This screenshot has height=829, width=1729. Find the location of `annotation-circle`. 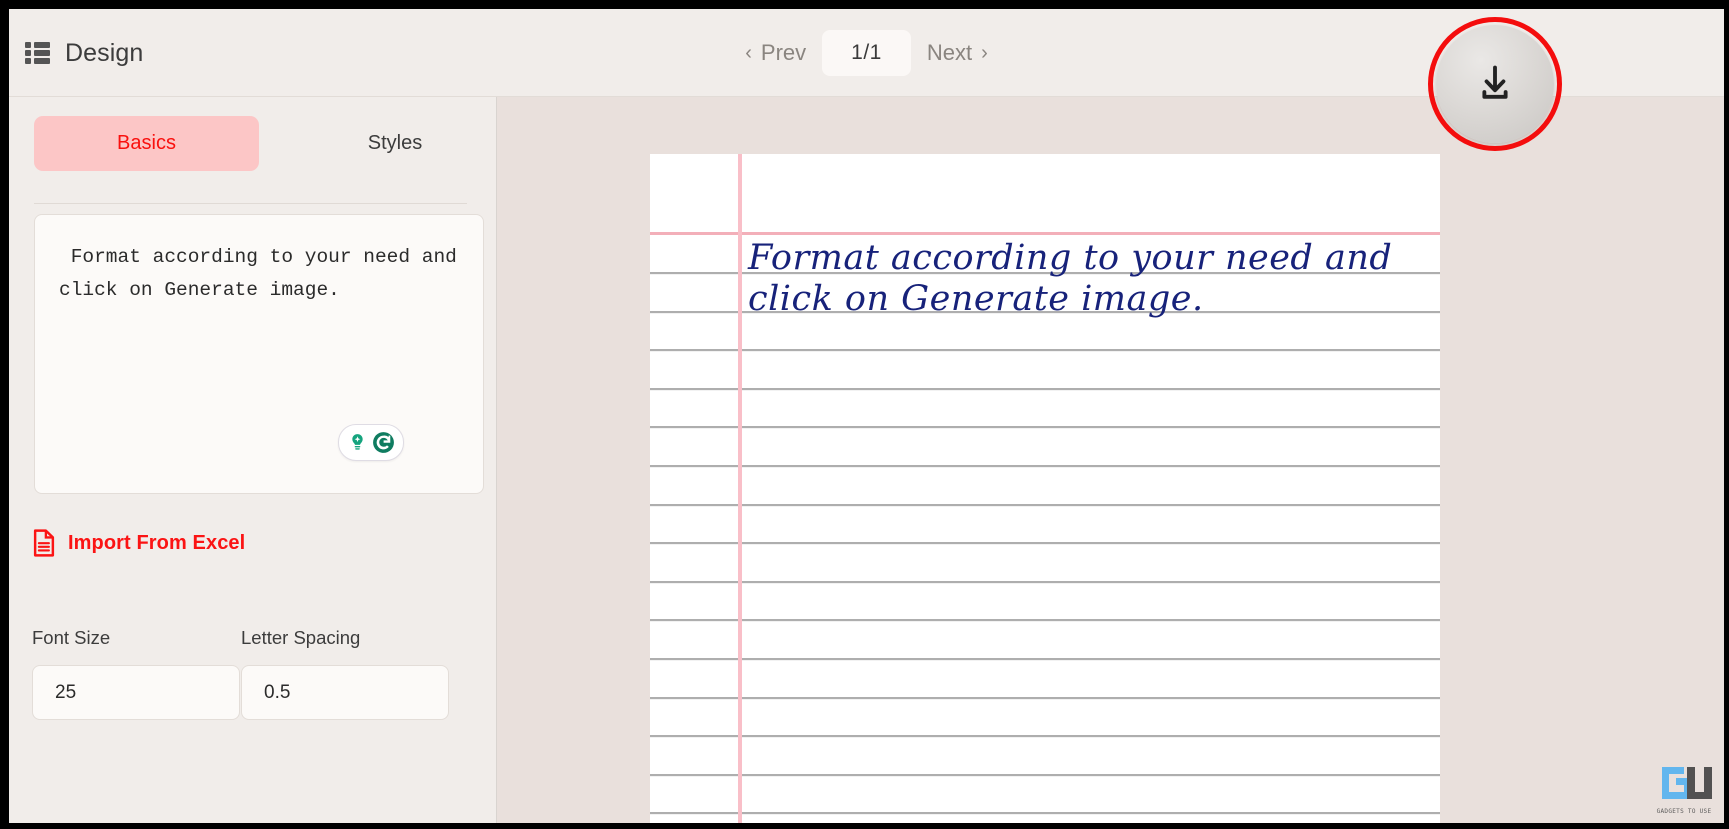

annotation-circle is located at coordinates (1495, 84).